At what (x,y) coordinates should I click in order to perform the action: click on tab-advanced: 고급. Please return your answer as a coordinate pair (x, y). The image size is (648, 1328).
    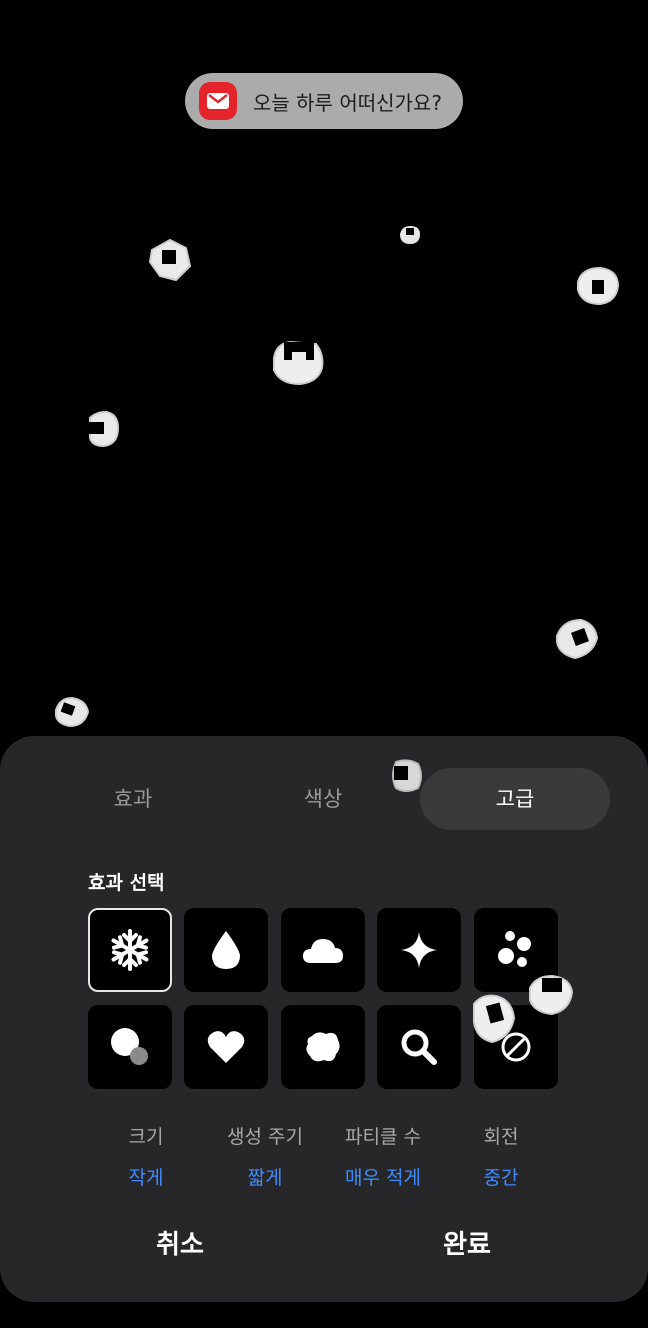
    Looking at the image, I should click on (515, 799).